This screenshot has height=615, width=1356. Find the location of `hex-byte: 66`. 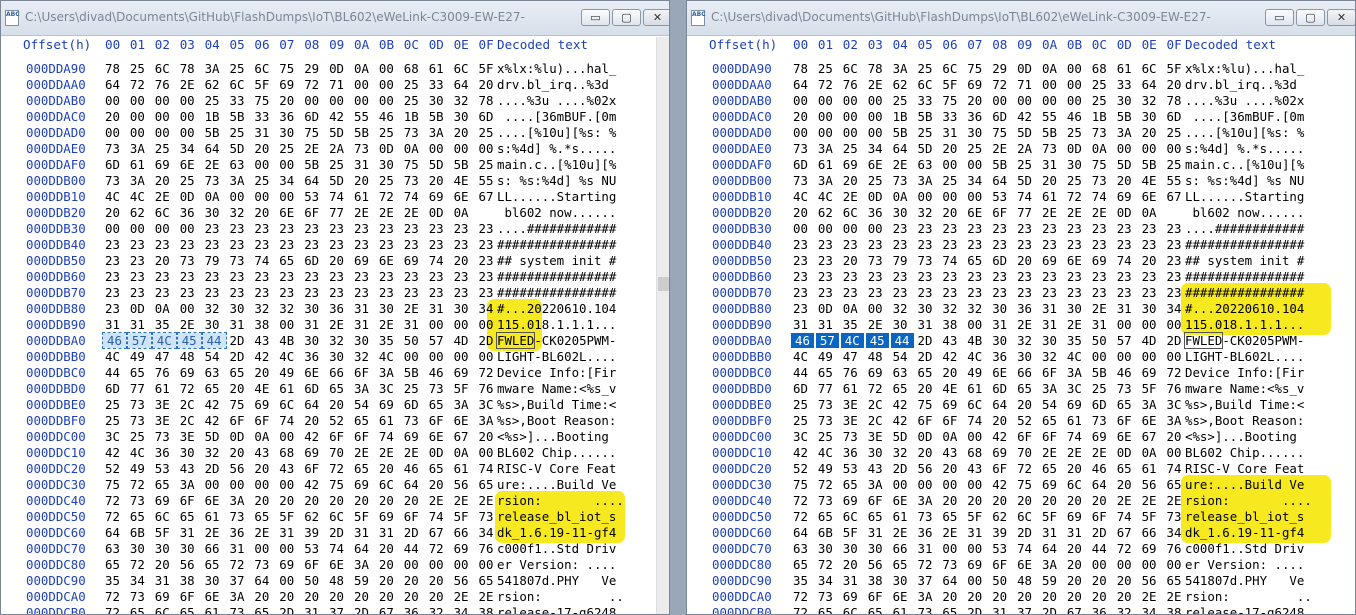

hex-byte: 66 is located at coordinates (212, 548).